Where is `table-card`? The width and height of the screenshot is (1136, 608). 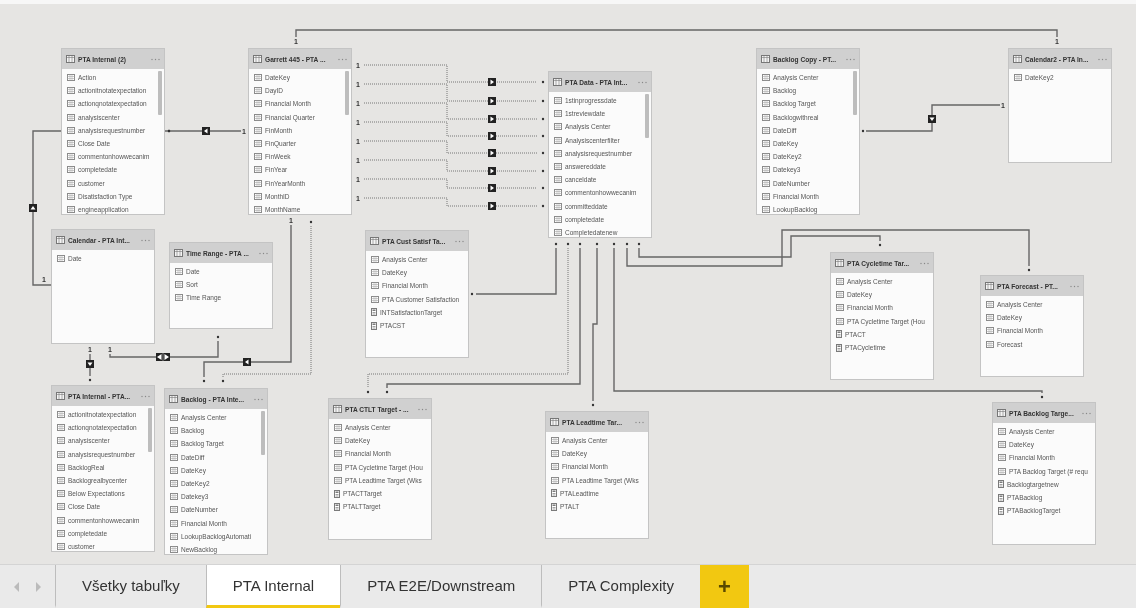
table-card is located at coordinates (103, 468).